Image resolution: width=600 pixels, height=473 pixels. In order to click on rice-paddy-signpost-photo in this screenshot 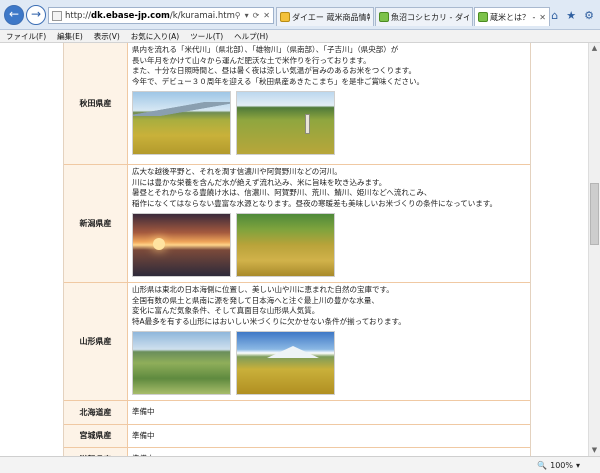, I will do `click(285, 123)`.